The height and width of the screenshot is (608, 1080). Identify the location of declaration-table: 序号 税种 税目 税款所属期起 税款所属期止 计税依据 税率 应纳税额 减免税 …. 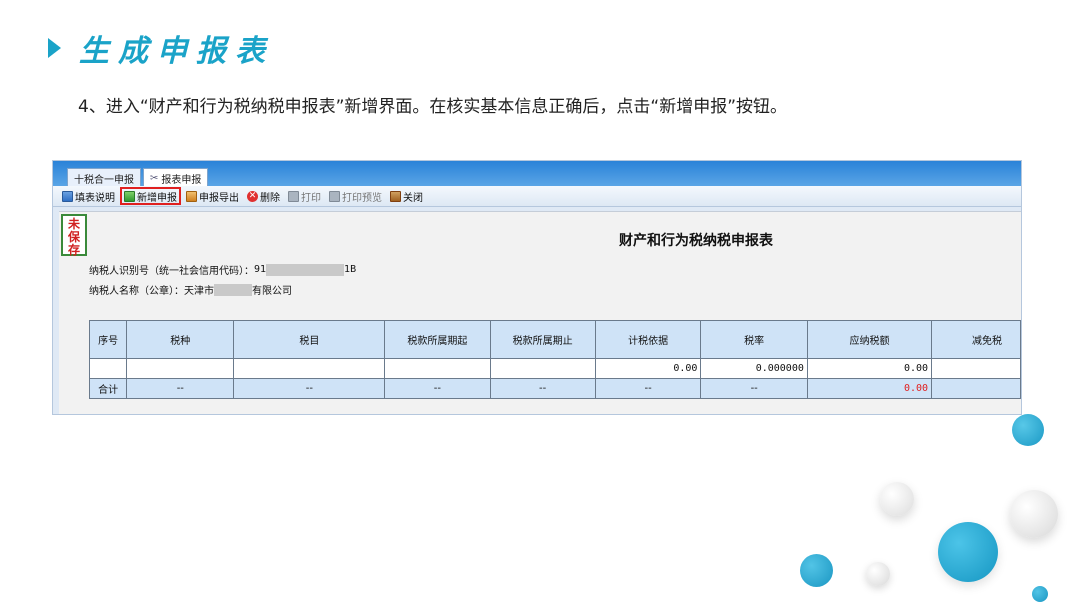
(554, 359).